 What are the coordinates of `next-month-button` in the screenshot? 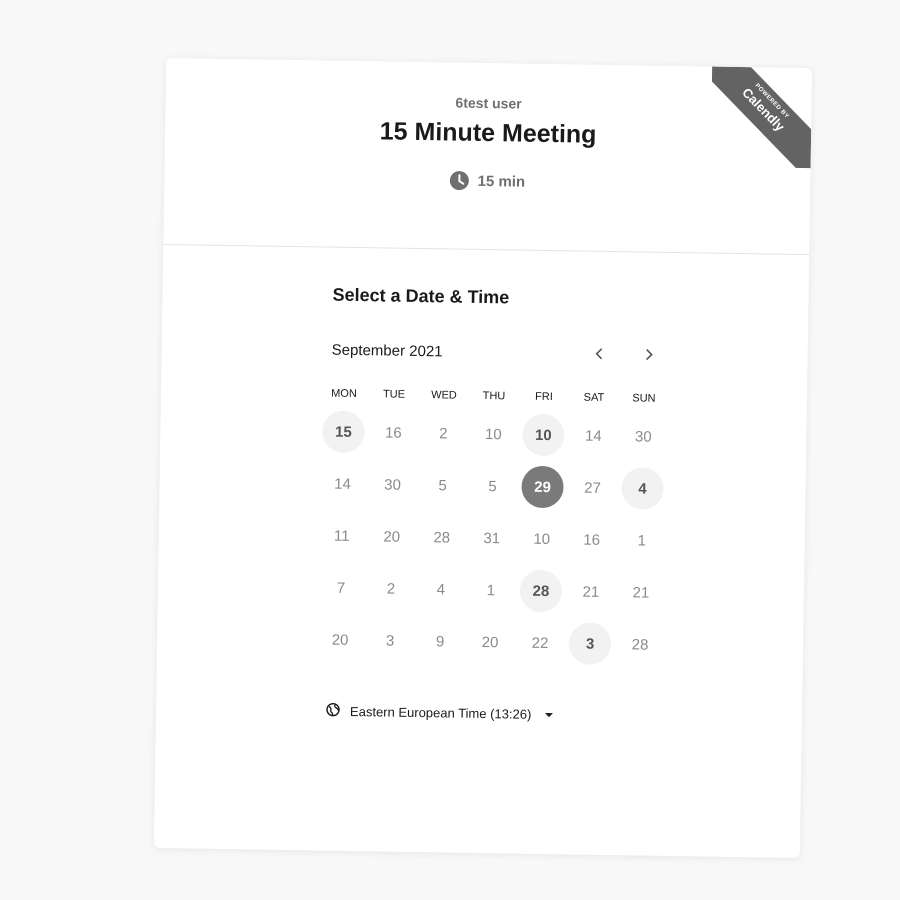 It's located at (648, 356).